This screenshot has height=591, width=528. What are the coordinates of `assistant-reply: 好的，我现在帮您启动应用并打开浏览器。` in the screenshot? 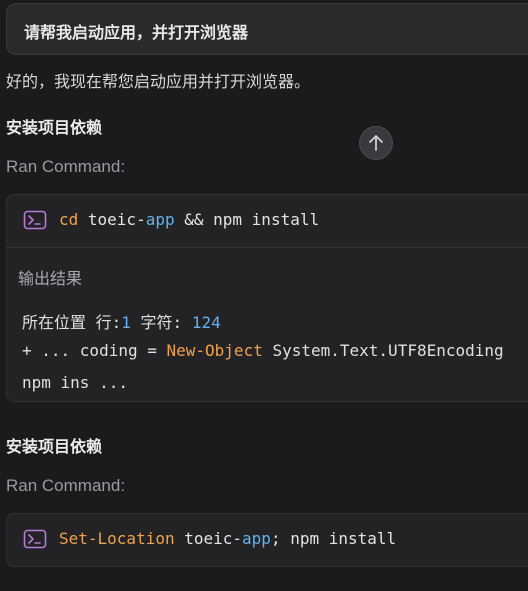 It's located at (158, 81).